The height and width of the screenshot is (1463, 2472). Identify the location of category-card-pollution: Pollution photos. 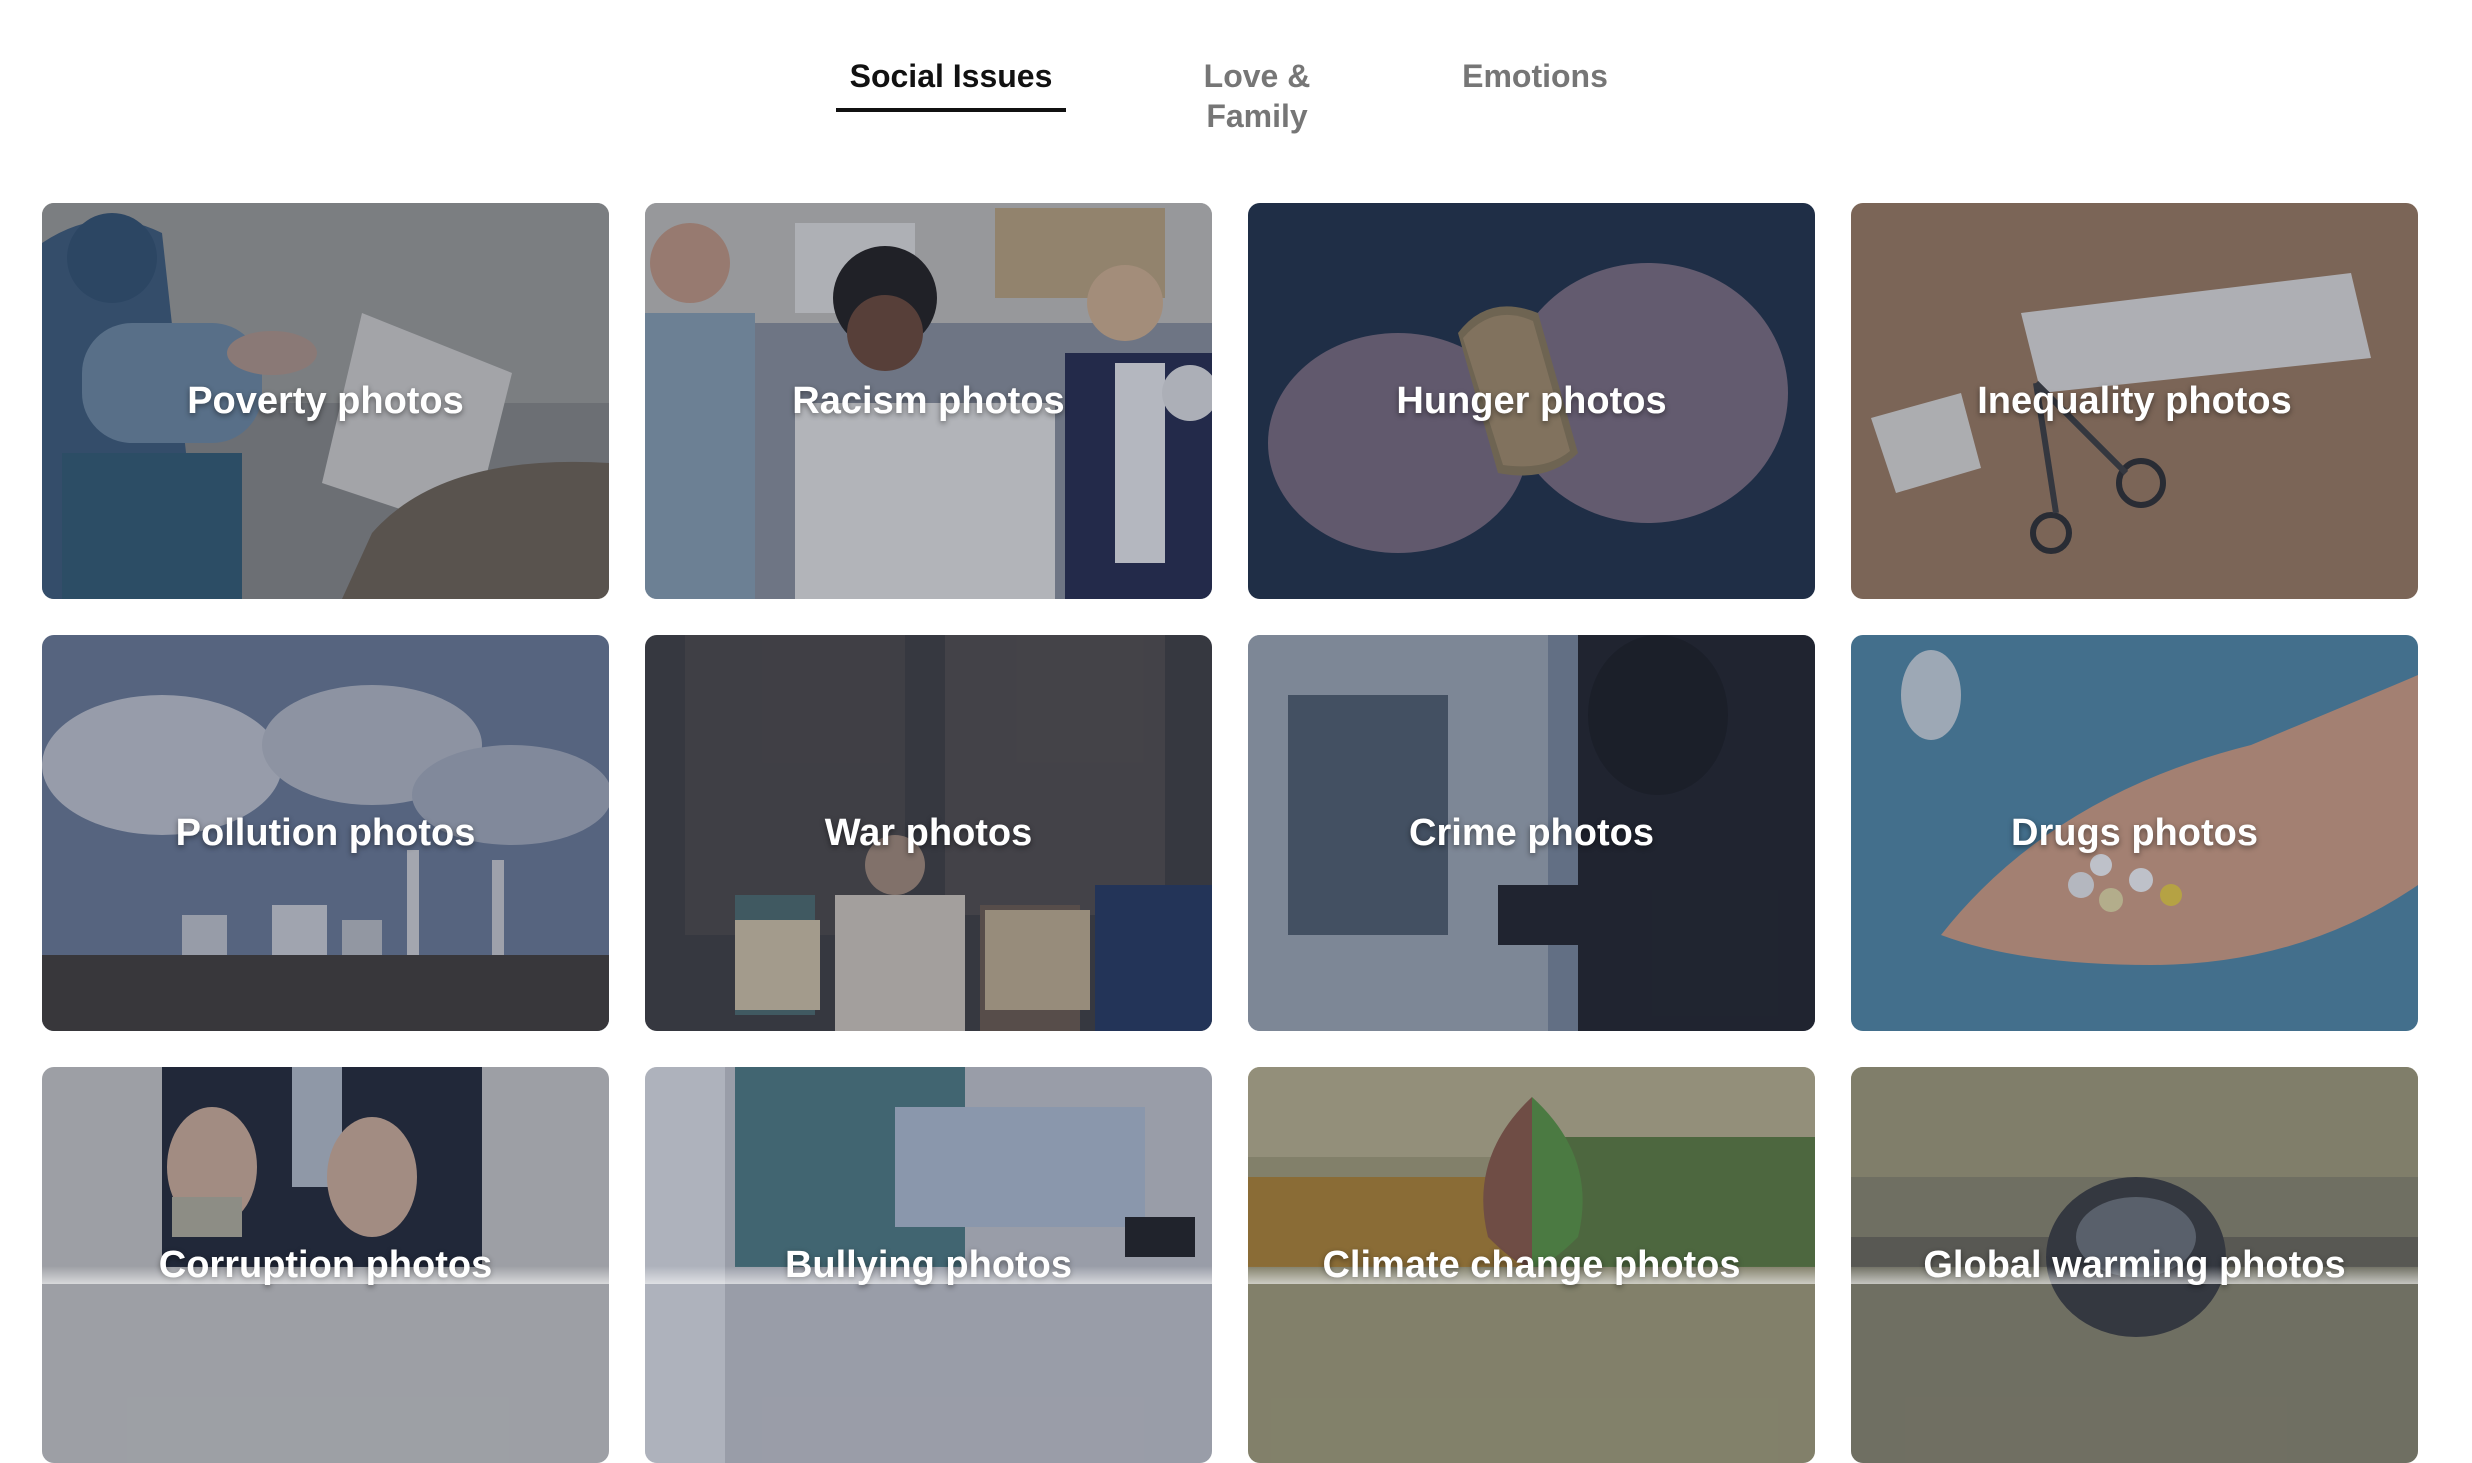
(325, 833).